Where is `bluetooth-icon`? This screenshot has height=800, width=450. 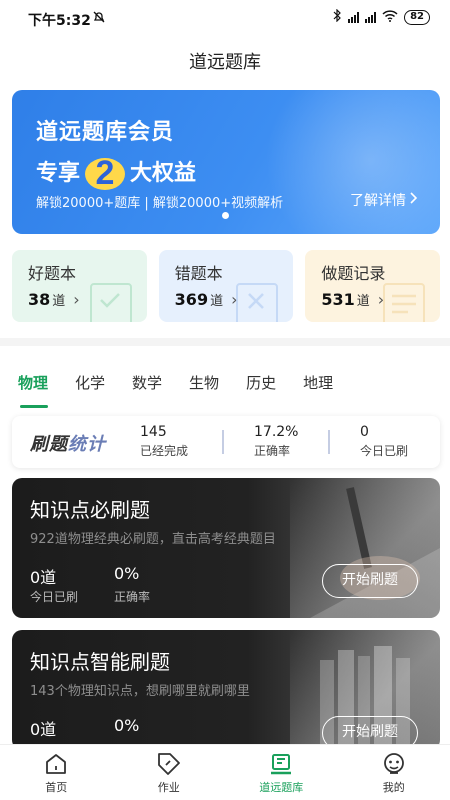
bluetooth-icon is located at coordinates (337, 16).